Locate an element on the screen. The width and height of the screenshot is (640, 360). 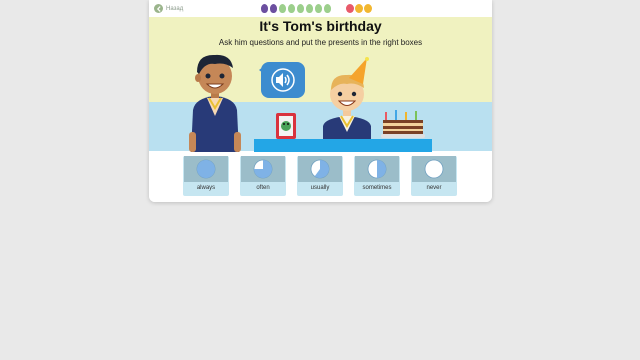
box-label: usually is located at coordinates (320, 188).